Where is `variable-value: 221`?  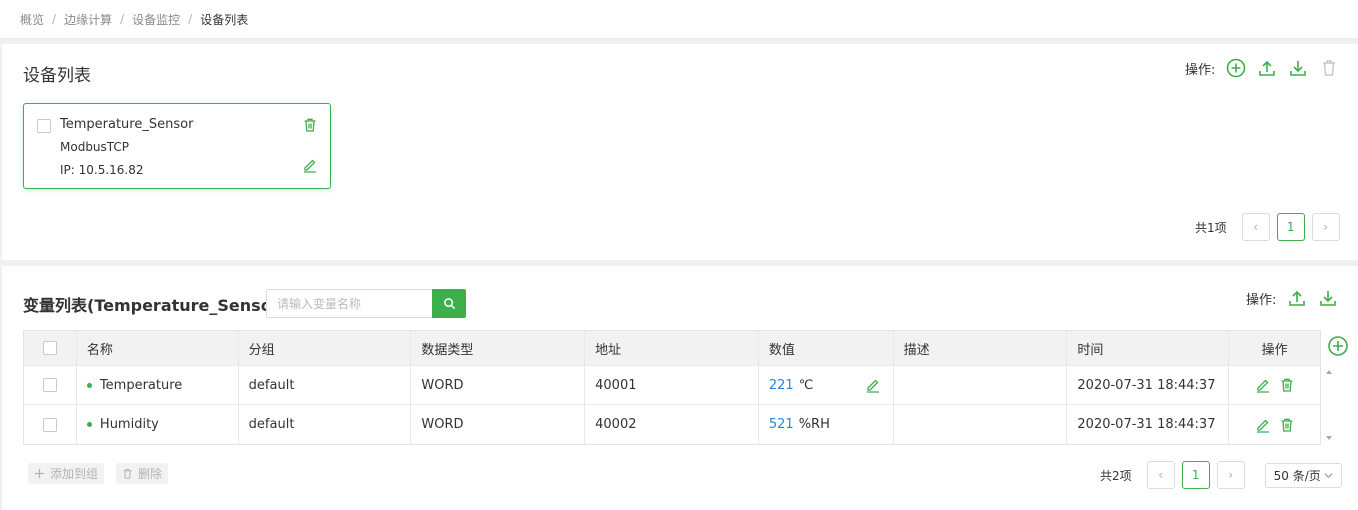 variable-value: 221 is located at coordinates (781, 385).